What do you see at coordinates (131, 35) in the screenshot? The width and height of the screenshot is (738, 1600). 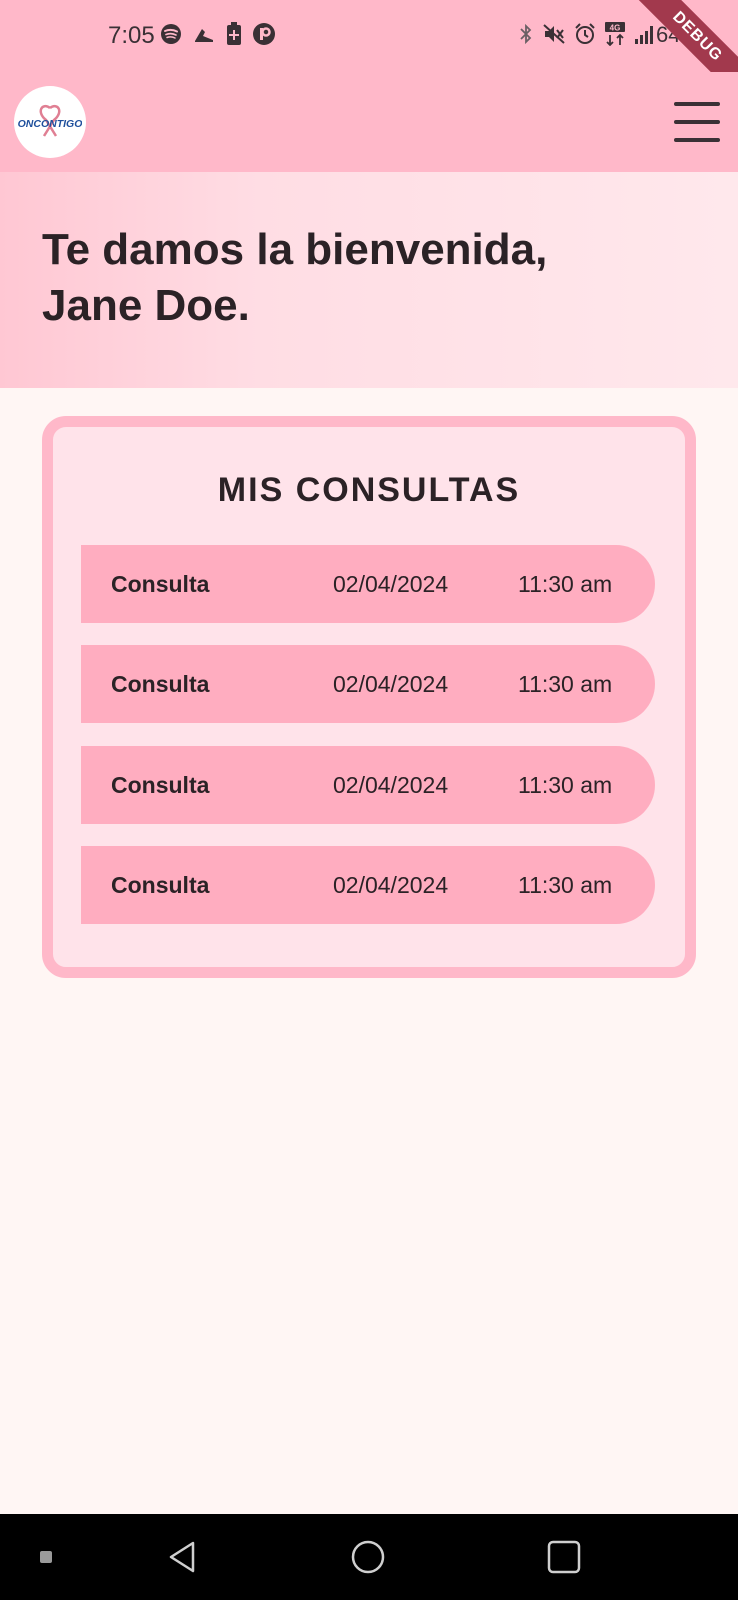 I see `status-time: 7:05` at bounding box center [131, 35].